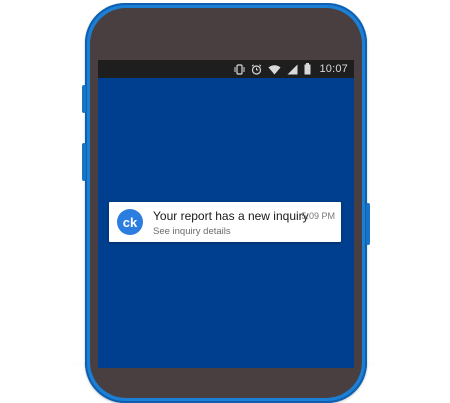  Describe the element at coordinates (333, 69) in the screenshot. I see `status-time: 10:07` at that location.